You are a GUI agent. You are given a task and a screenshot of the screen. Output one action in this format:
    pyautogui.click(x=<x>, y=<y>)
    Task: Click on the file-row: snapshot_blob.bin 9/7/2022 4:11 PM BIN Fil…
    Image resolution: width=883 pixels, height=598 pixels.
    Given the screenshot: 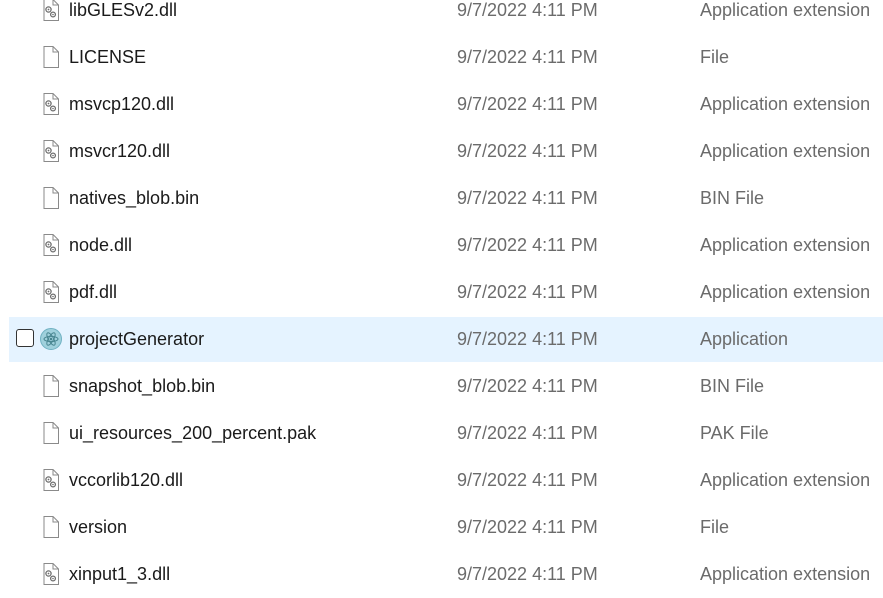 What is the action you would take?
    pyautogui.click(x=441, y=386)
    